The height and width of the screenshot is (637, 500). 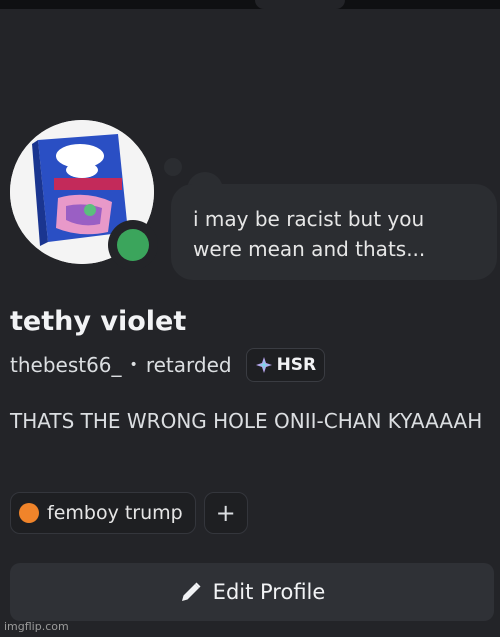 I want to click on hsr-star-icon, so click(x=263, y=365).